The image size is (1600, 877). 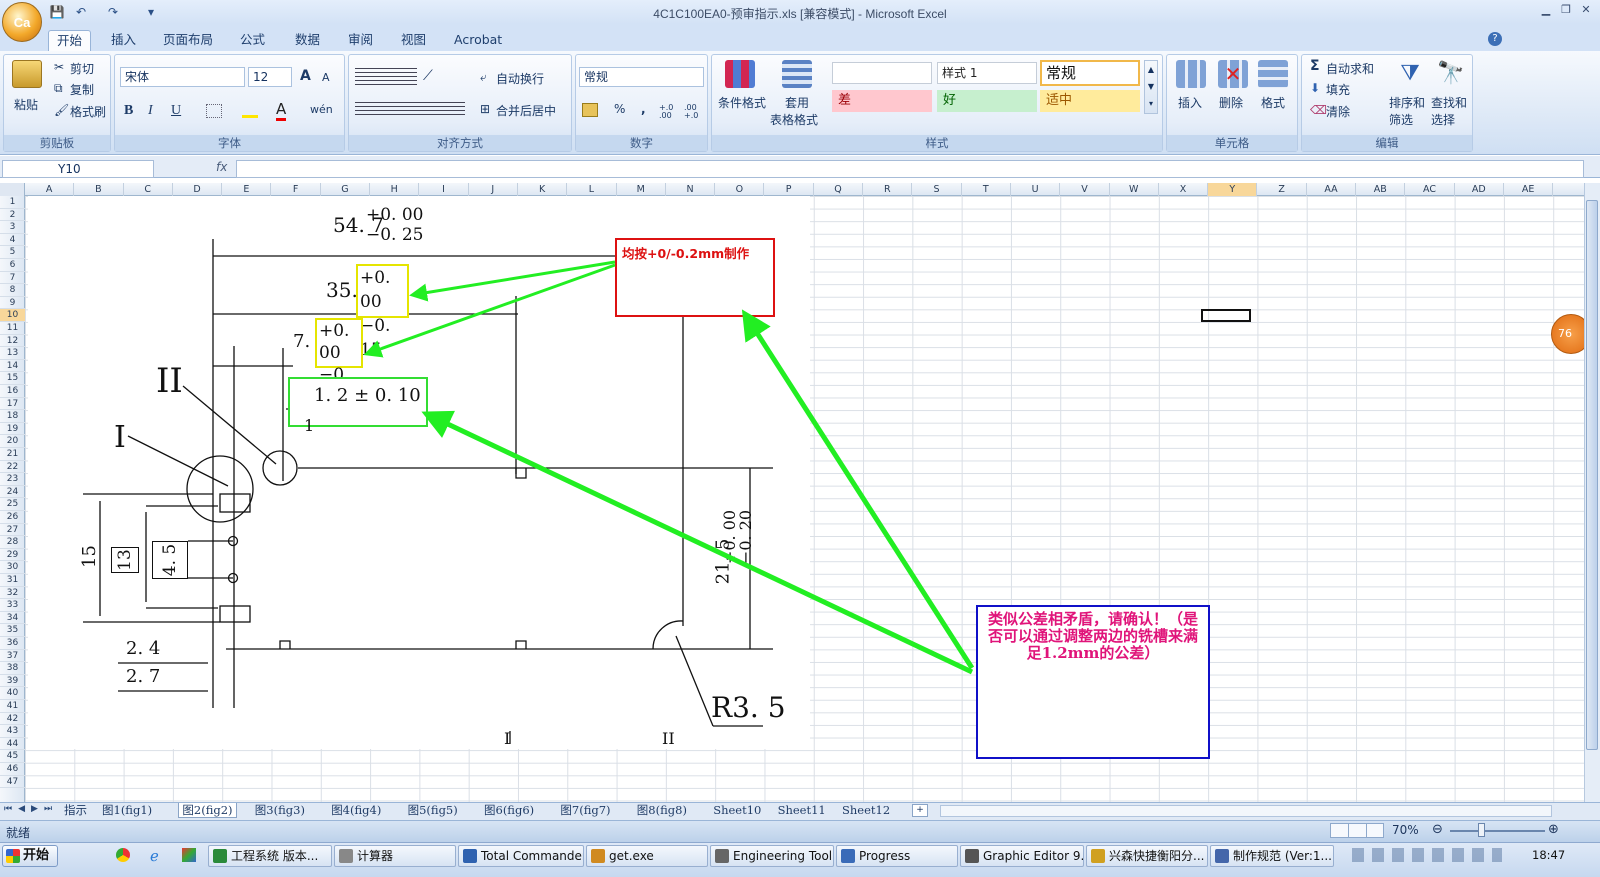 I want to click on taskbar-item-1: 计算器, so click(x=395, y=856).